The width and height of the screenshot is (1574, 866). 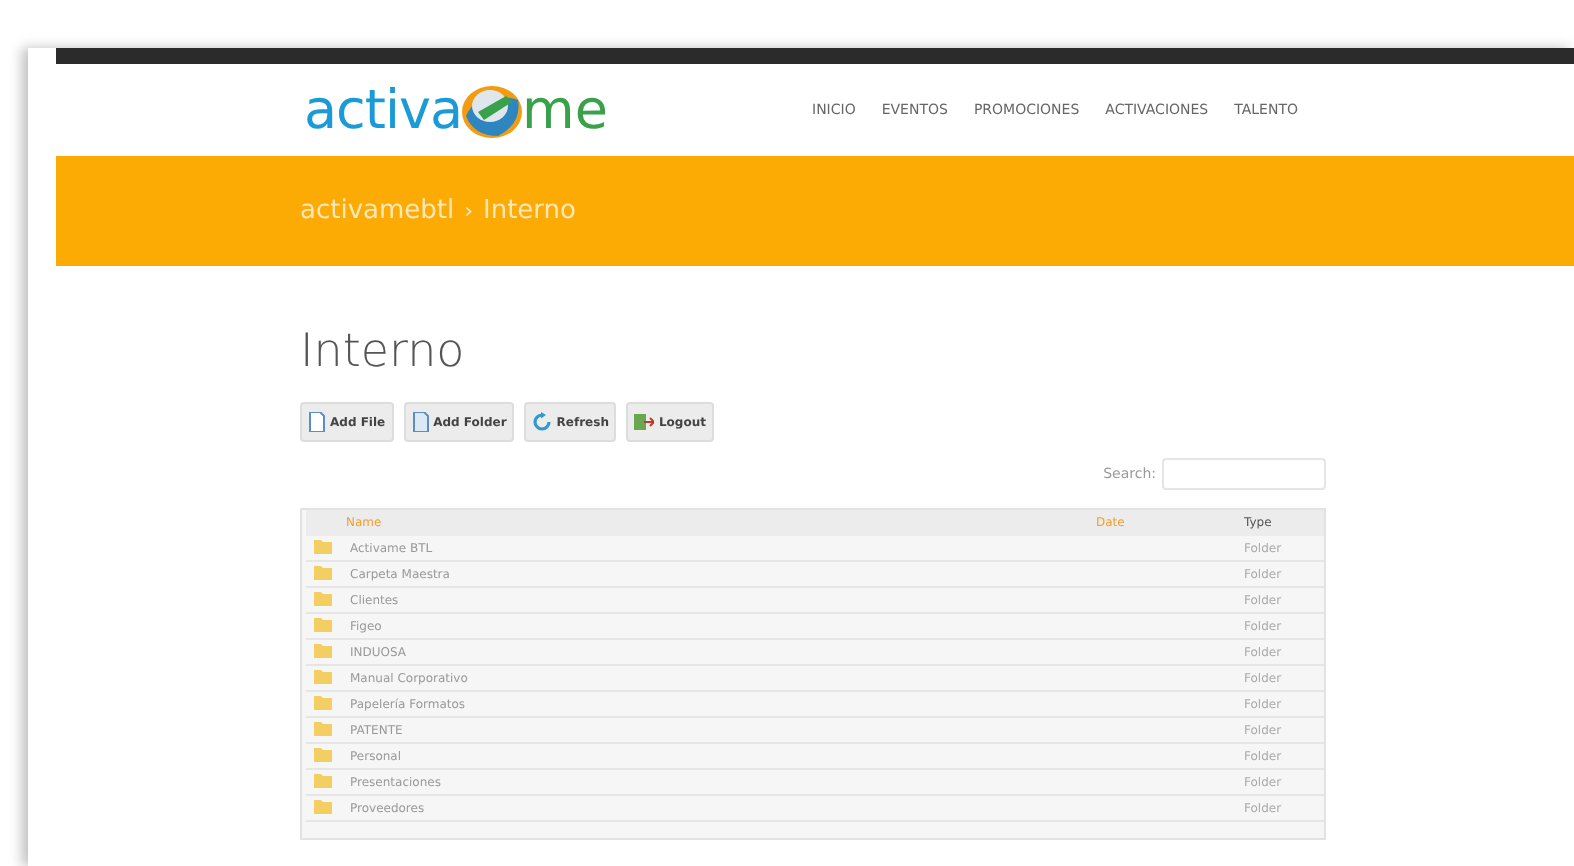 I want to click on logout-icon, so click(x=644, y=422).